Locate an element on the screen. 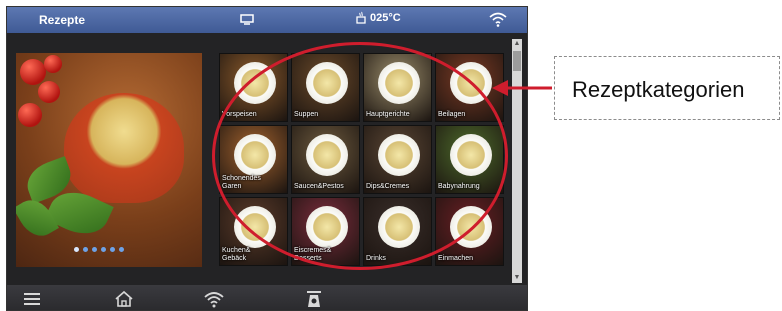 The height and width of the screenshot is (311, 782). pot-icon is located at coordinates (361, 17).